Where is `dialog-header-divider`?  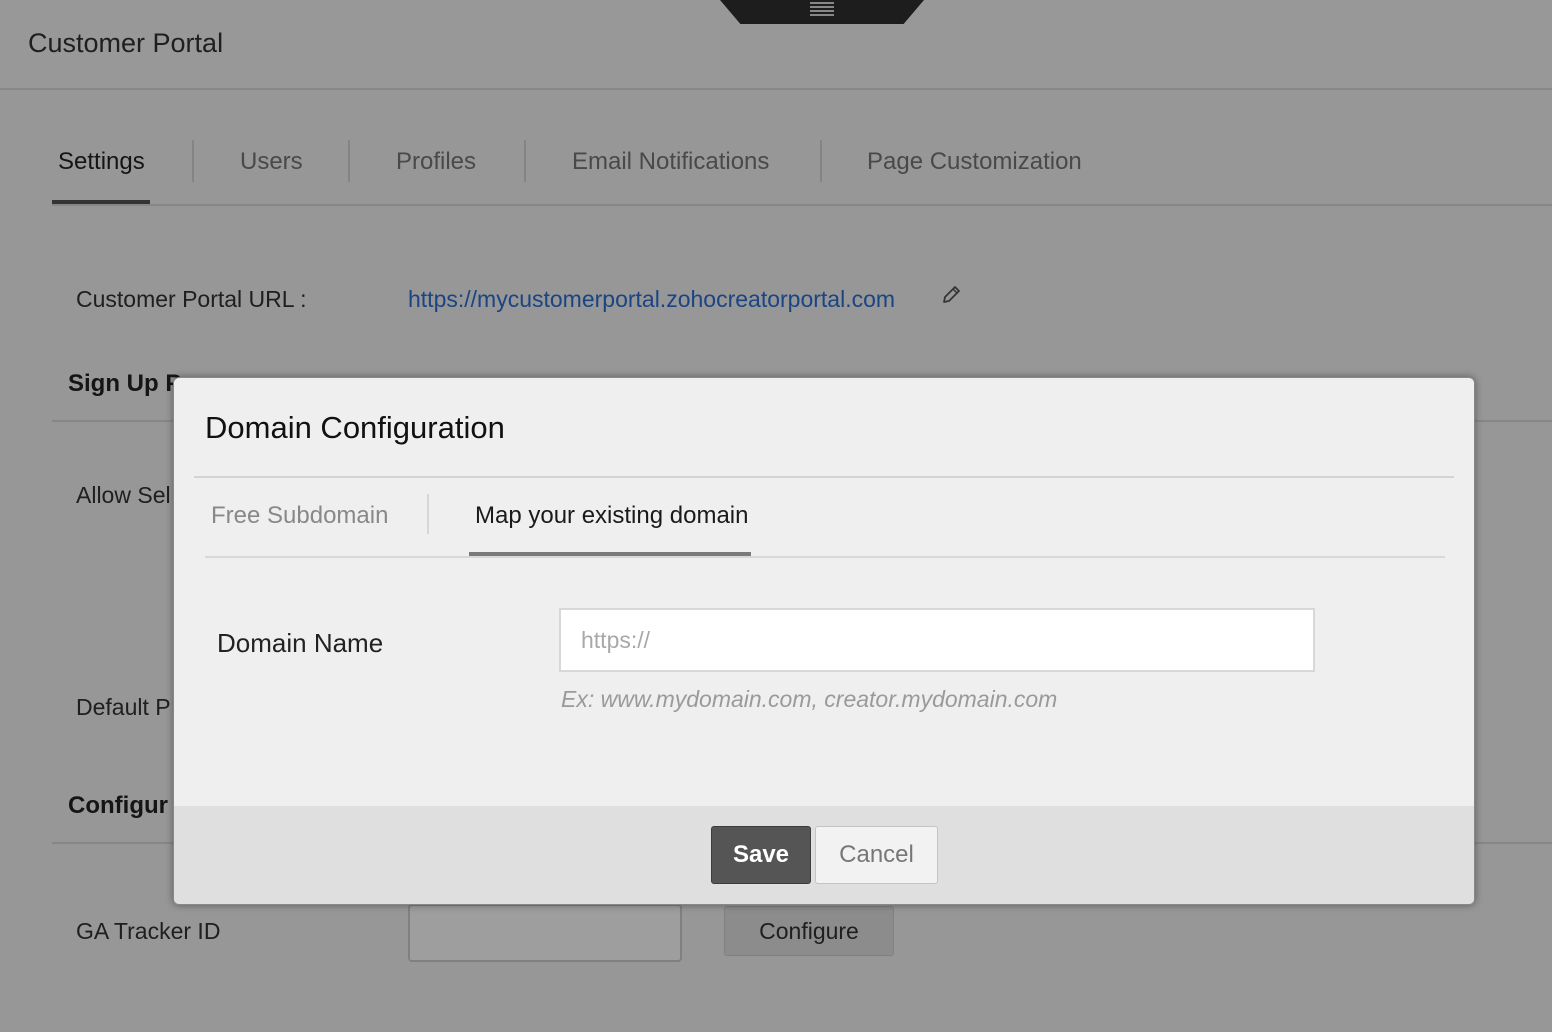 dialog-header-divider is located at coordinates (824, 477).